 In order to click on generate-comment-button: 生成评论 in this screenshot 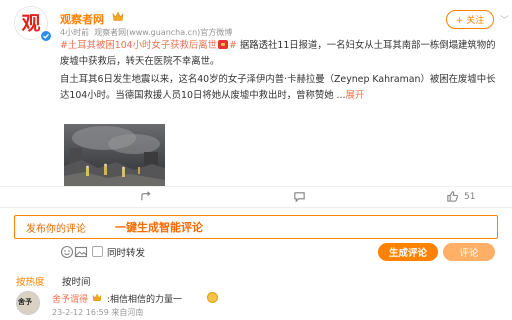, I will do `click(408, 252)`.